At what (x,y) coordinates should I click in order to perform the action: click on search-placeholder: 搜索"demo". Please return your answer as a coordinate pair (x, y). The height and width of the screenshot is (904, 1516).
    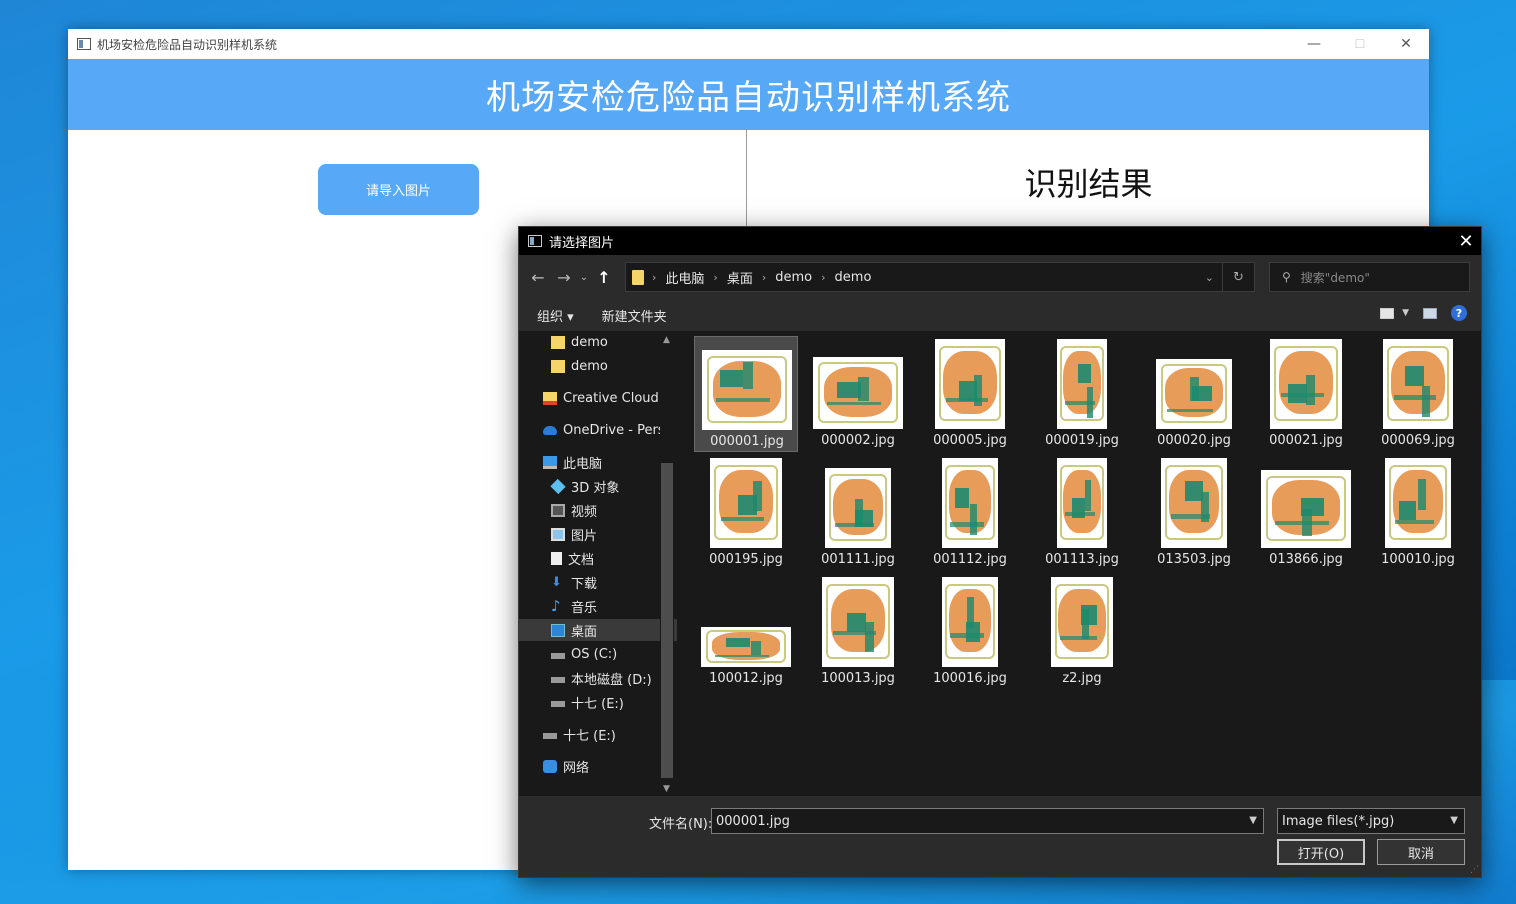
    Looking at the image, I should click on (1335, 277).